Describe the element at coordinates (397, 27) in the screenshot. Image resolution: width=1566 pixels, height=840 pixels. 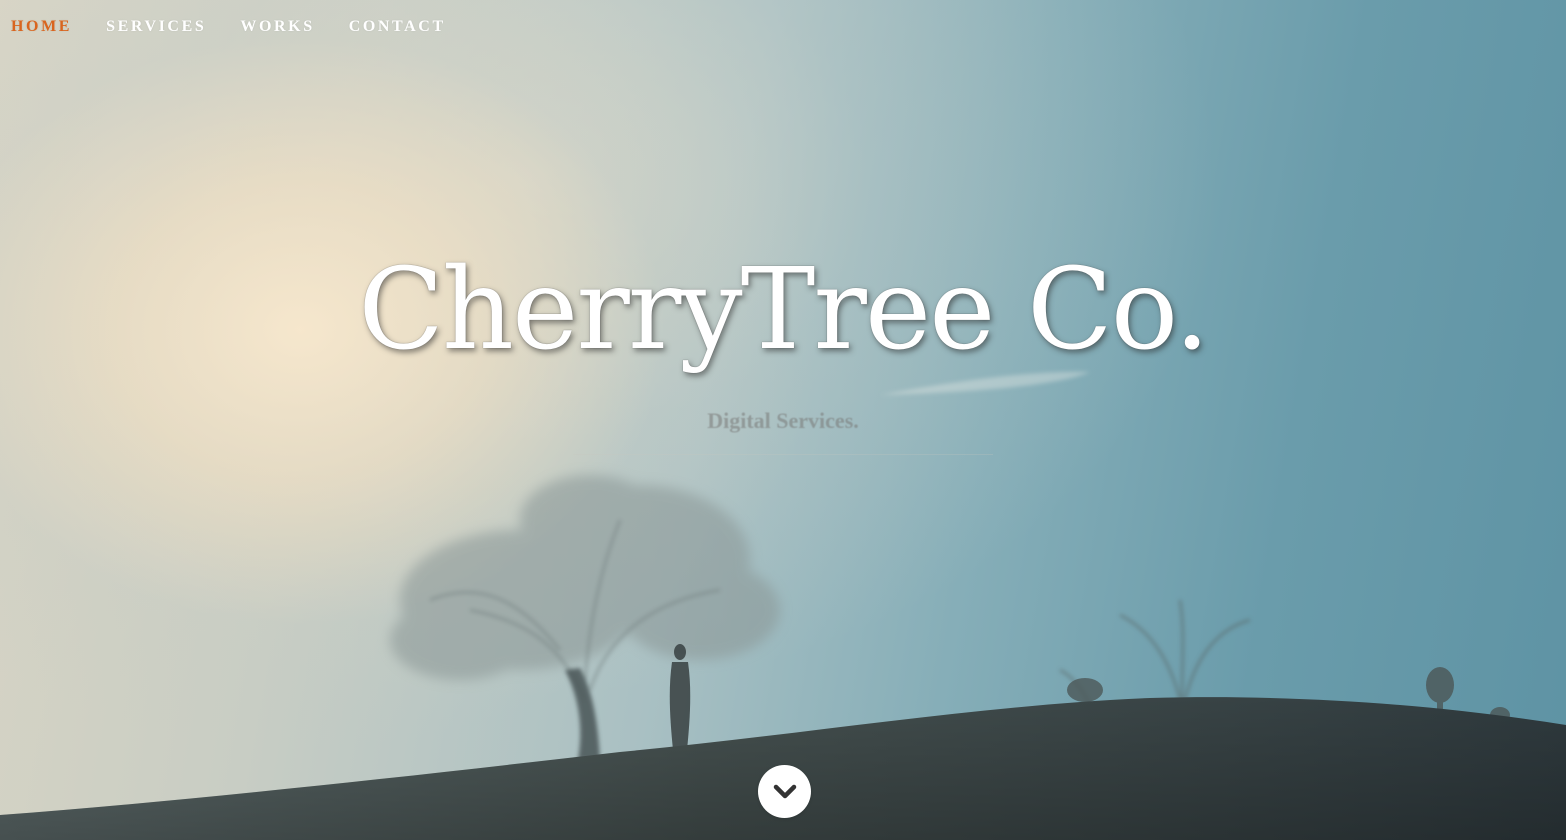
I see `nav-item-contact: CONTACT` at that location.